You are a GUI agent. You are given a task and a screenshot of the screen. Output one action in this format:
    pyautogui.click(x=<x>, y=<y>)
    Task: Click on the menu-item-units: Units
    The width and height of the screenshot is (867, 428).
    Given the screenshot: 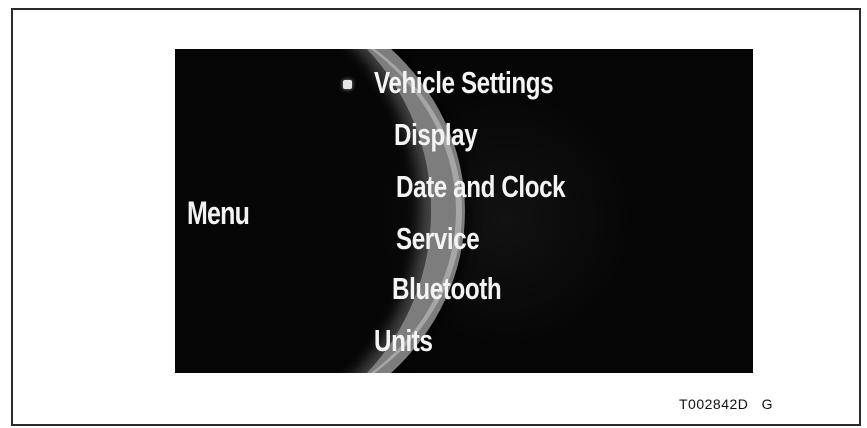 What is the action you would take?
    pyautogui.click(x=403, y=341)
    